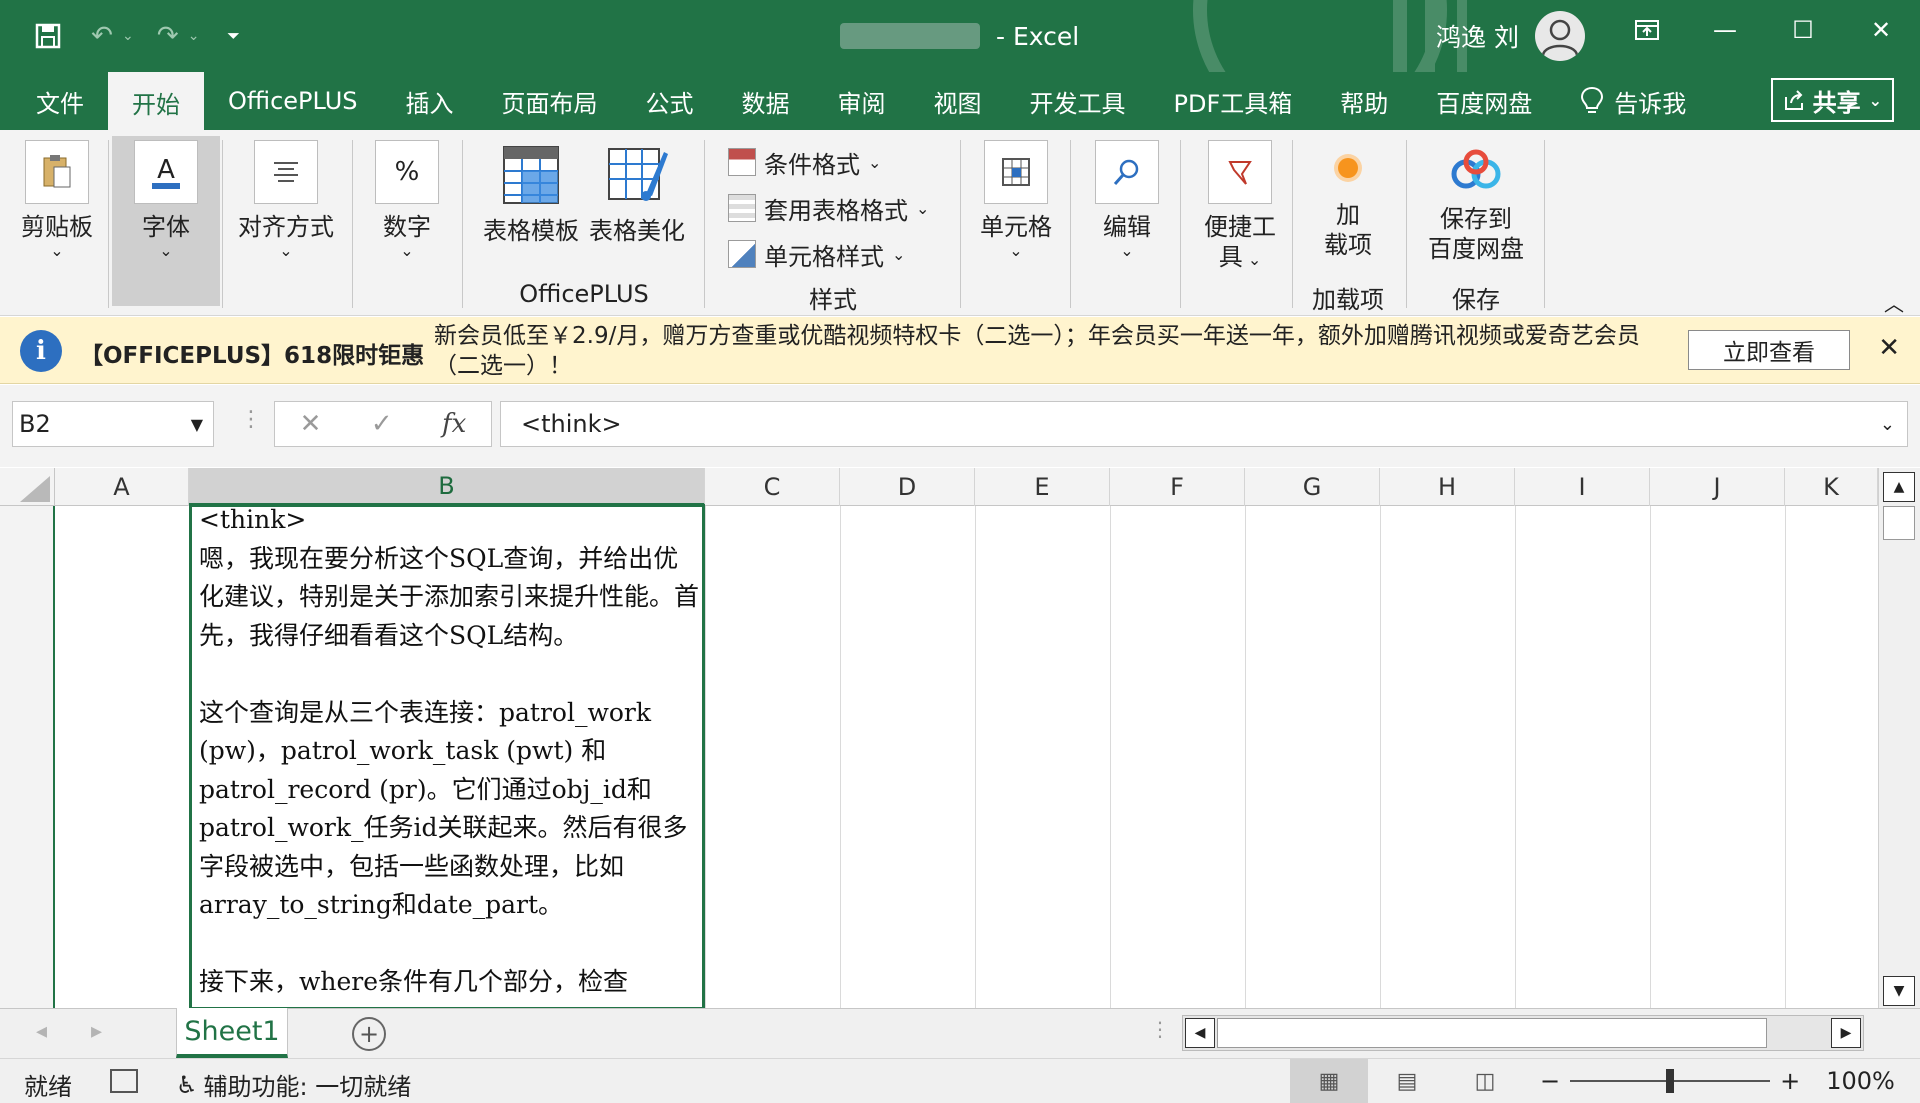 This screenshot has width=1920, height=1103. I want to click on customize-qat-icon: ⏷, so click(233, 36).